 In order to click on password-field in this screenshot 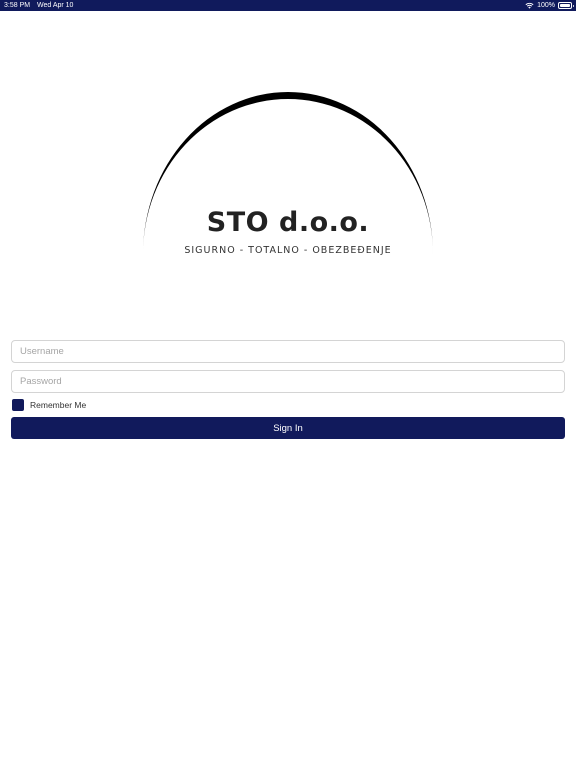, I will do `click(288, 381)`.